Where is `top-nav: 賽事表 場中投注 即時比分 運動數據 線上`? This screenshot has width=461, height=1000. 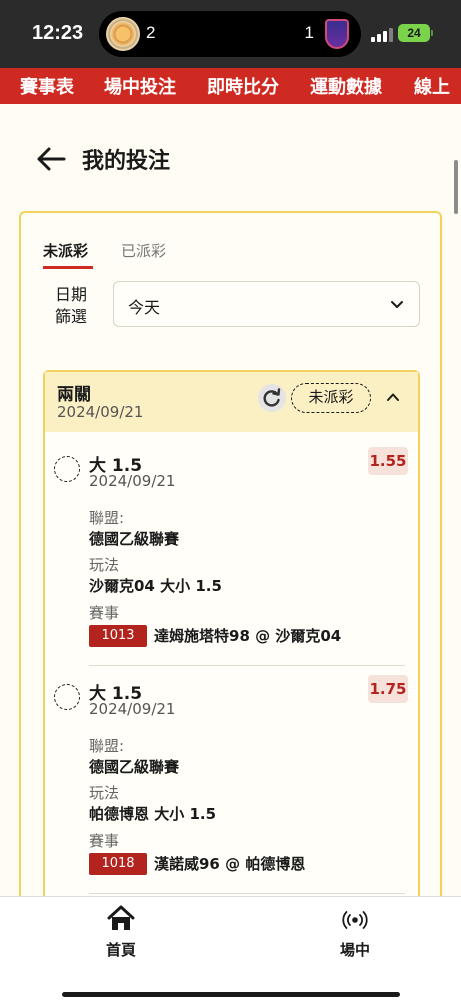
top-nav: 賽事表 場中投注 即時比分 運動數據 線上 is located at coordinates (230, 86).